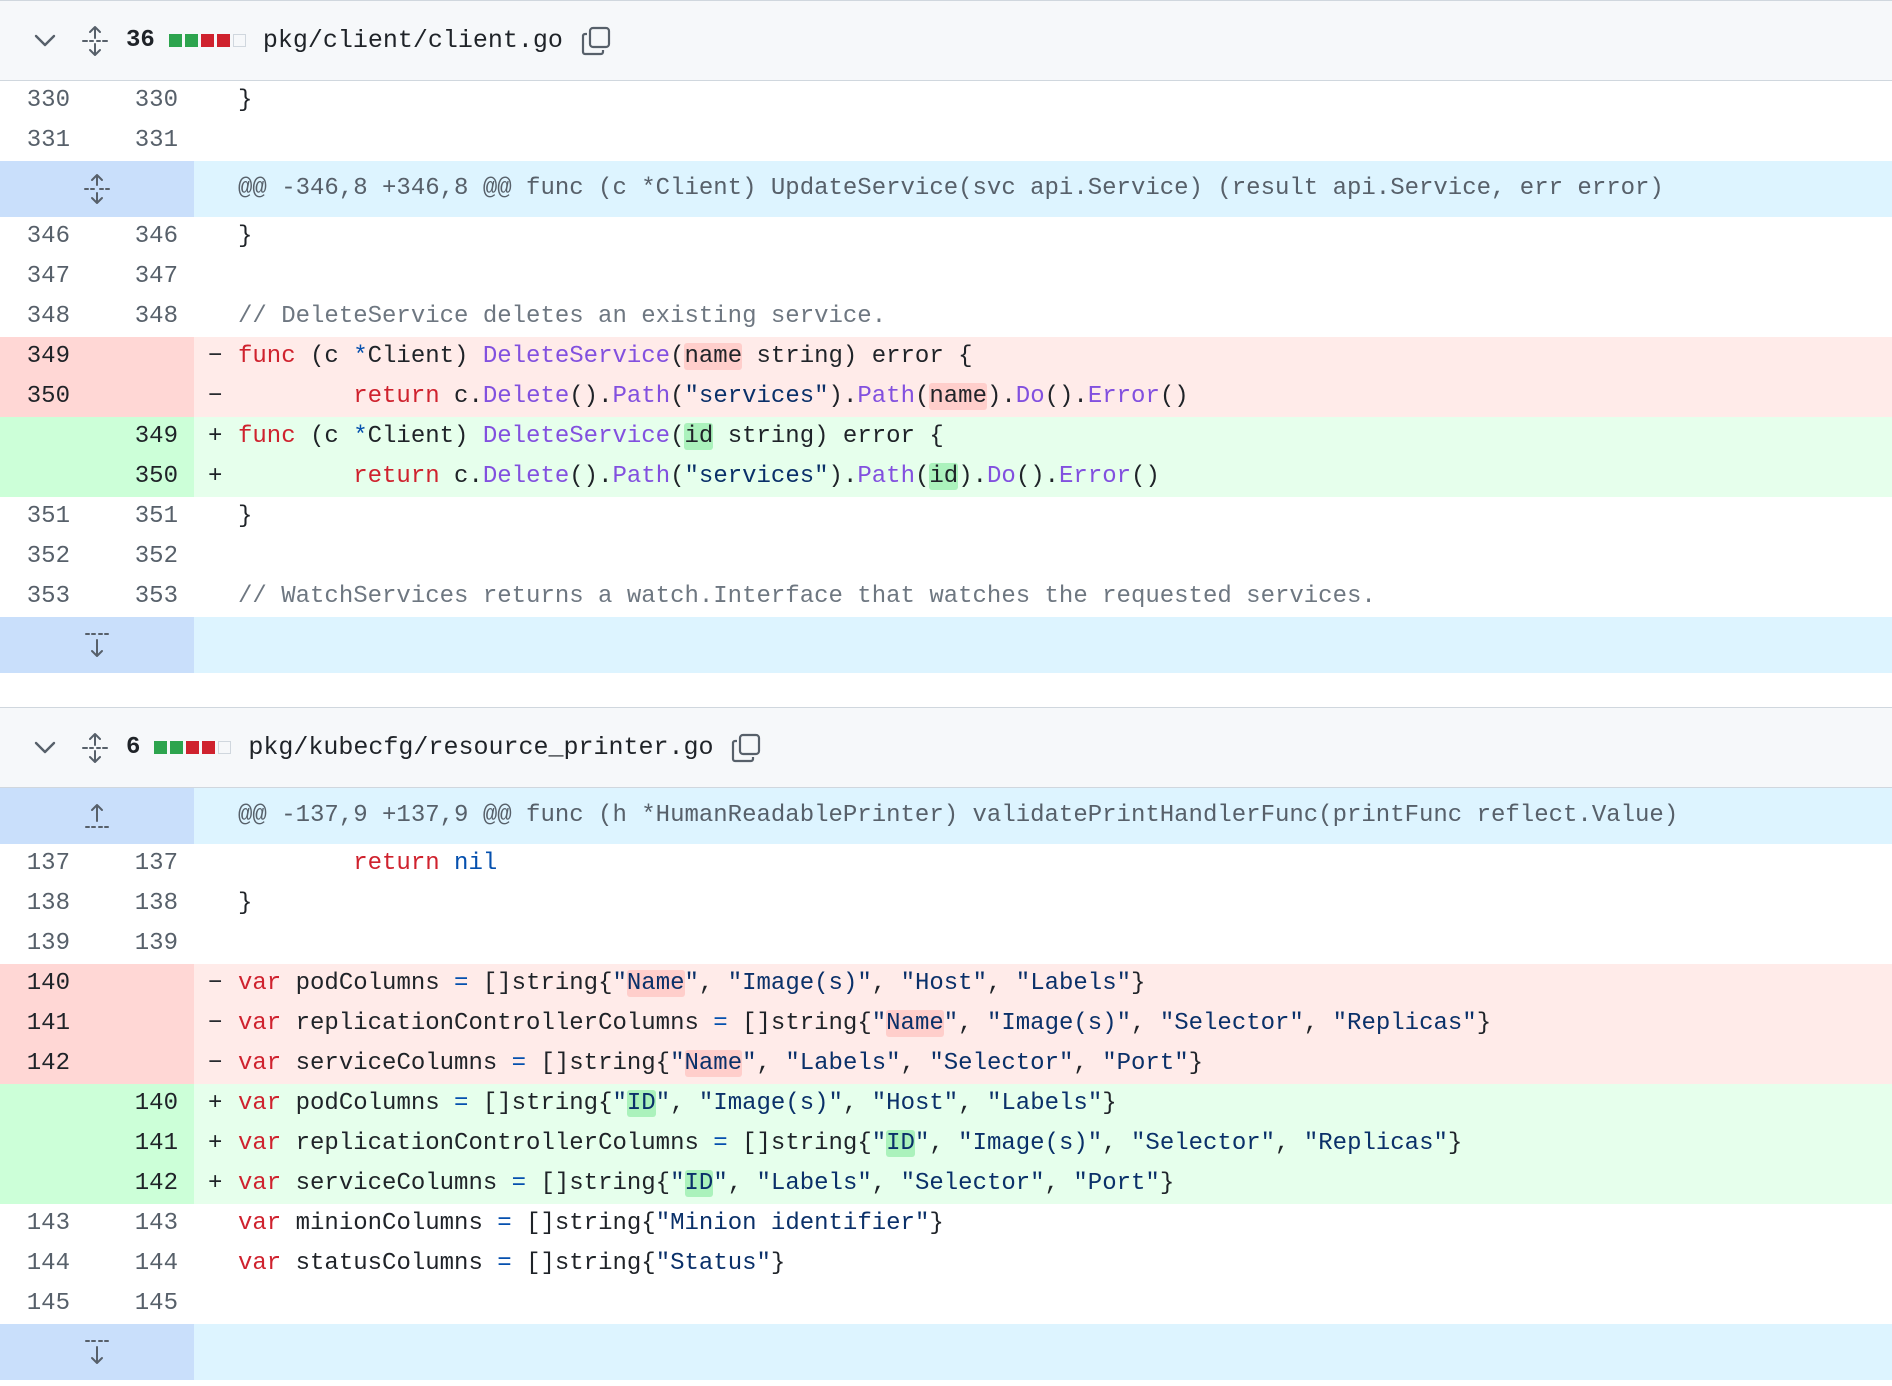 The image size is (1892, 1386). What do you see at coordinates (144, 477) in the screenshot?
I see `new-line-number: 350` at bounding box center [144, 477].